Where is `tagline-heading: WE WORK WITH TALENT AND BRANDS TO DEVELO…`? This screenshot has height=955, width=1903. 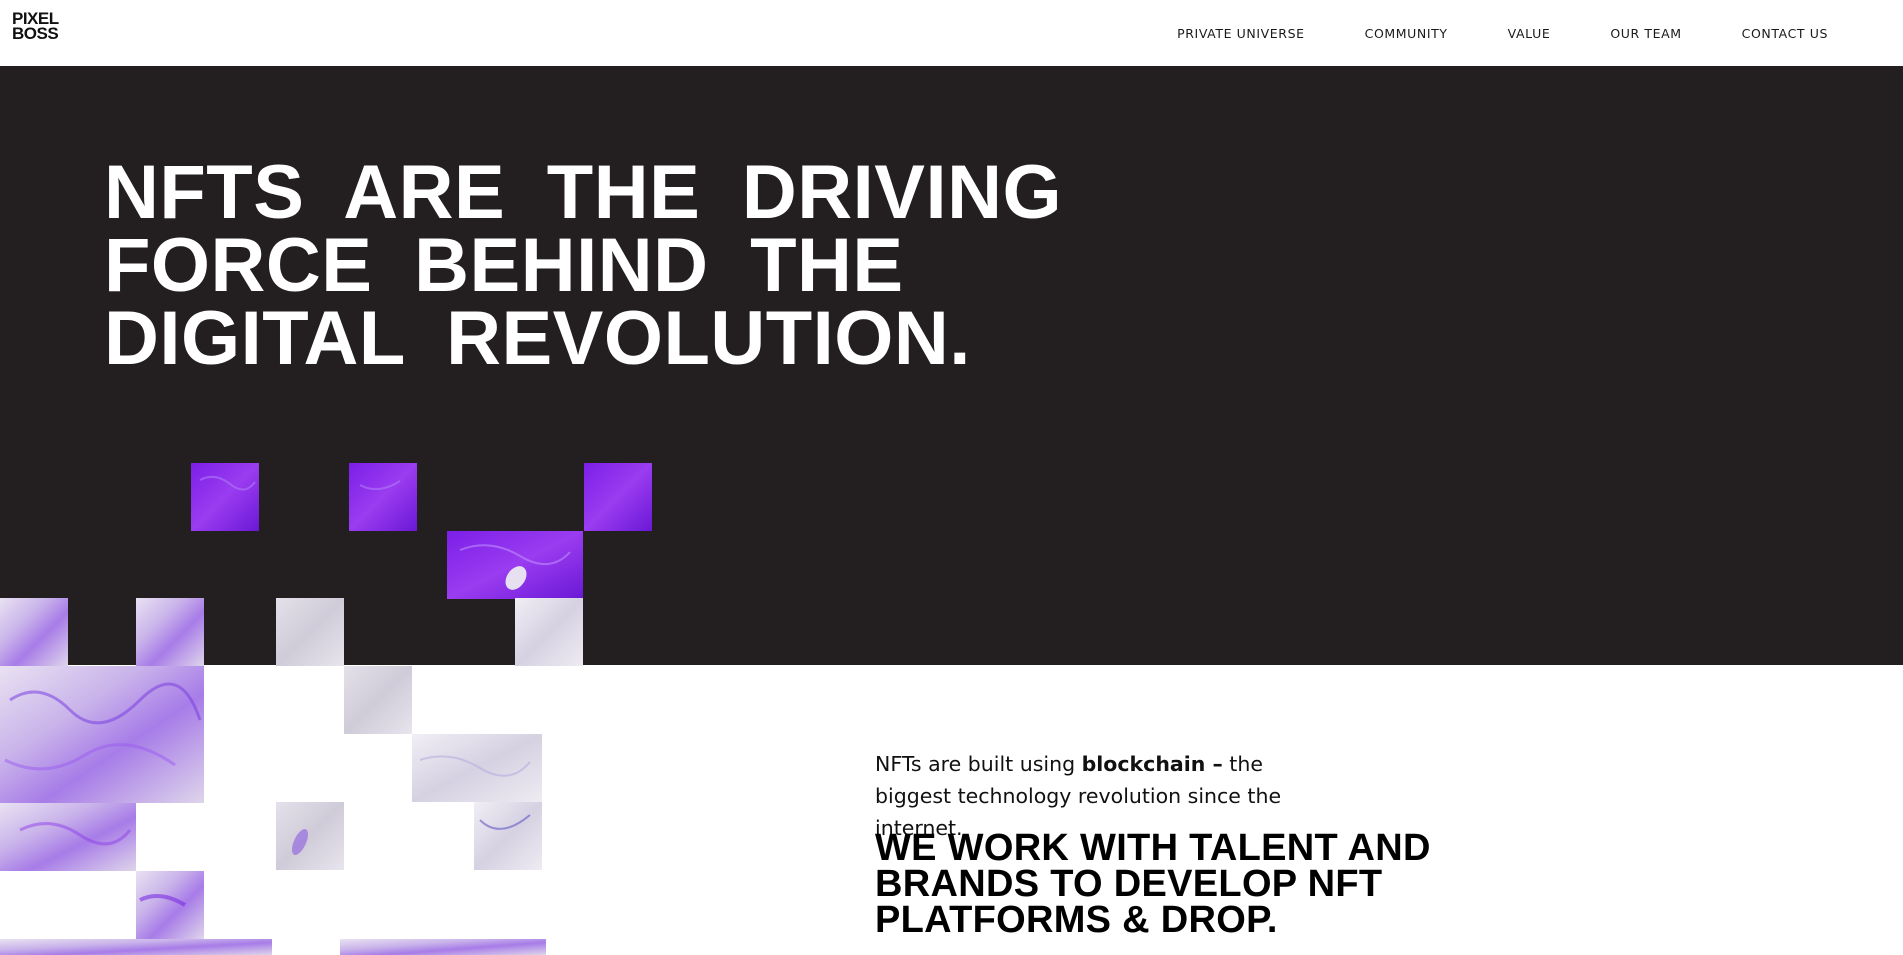 tagline-heading: WE WORK WITH TALENT AND BRANDS TO DEVELO… is located at coordinates (1153, 884).